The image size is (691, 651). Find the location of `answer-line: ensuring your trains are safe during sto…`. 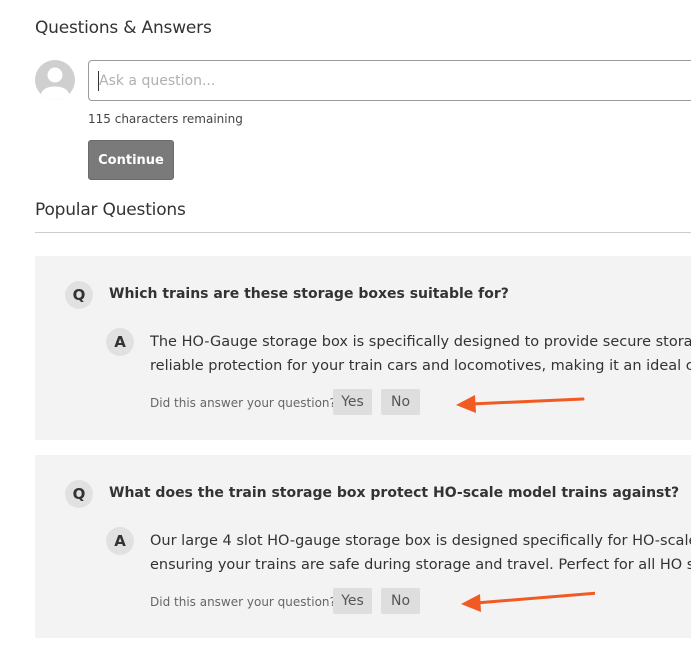

answer-line: ensuring your trains are safe during sto… is located at coordinates (420, 565).